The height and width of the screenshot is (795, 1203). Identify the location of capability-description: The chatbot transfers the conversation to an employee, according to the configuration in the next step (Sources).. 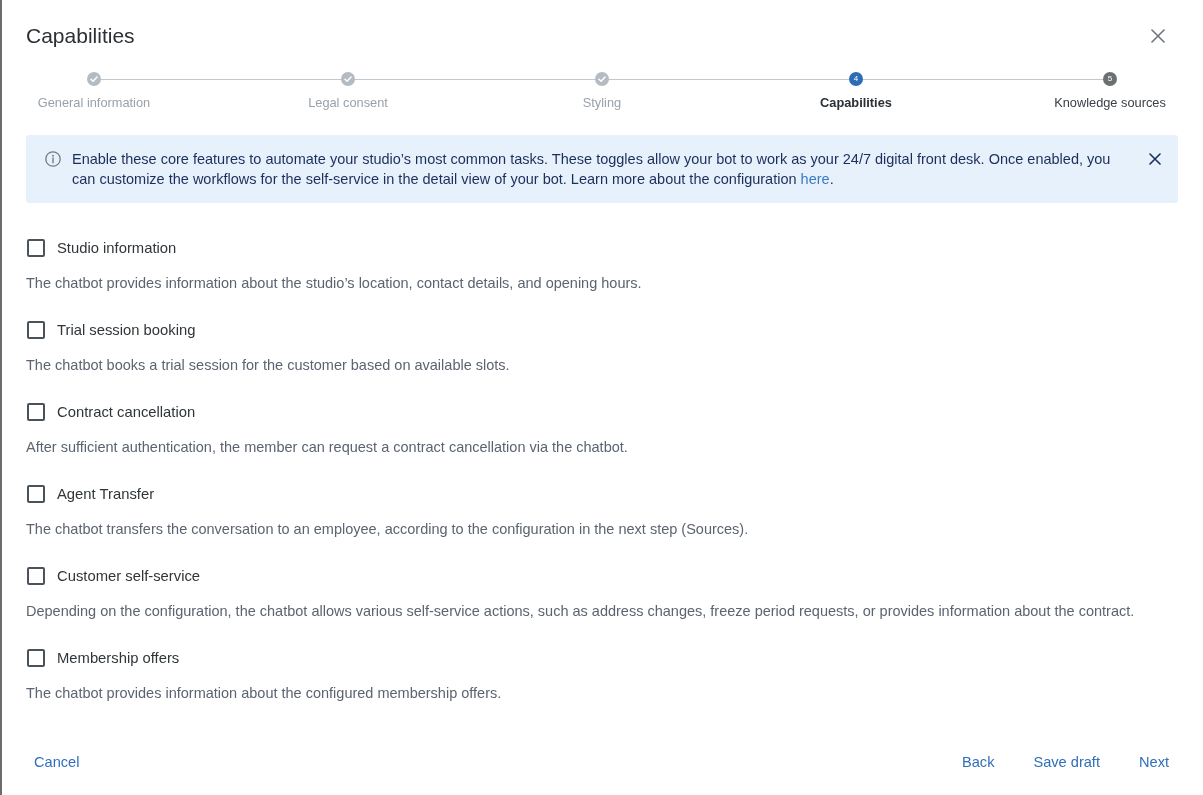
(388, 529).